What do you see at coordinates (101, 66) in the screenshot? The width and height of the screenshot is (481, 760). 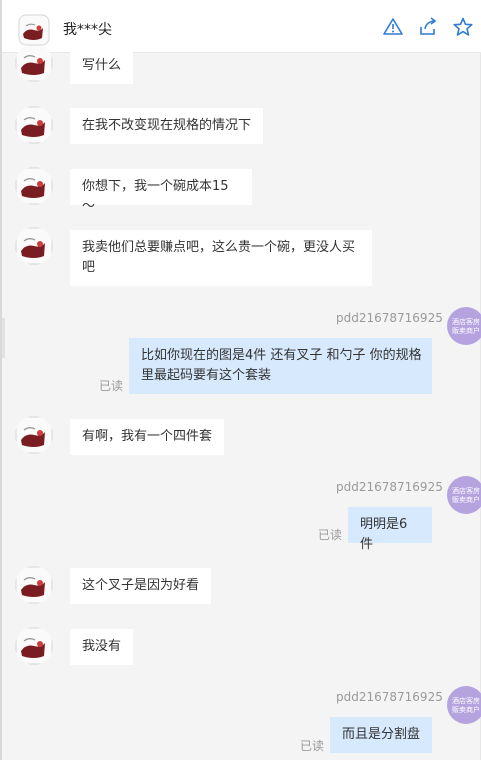 I see `message-bubble: 写什么` at bounding box center [101, 66].